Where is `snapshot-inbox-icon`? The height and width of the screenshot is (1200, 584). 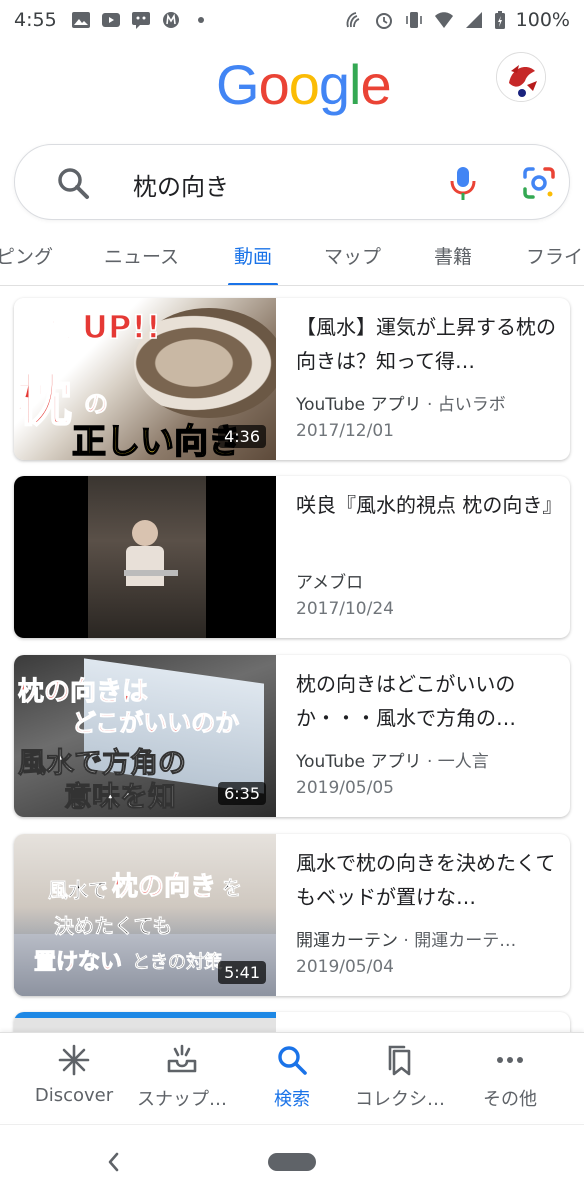 snapshot-inbox-icon is located at coordinates (182, 1058).